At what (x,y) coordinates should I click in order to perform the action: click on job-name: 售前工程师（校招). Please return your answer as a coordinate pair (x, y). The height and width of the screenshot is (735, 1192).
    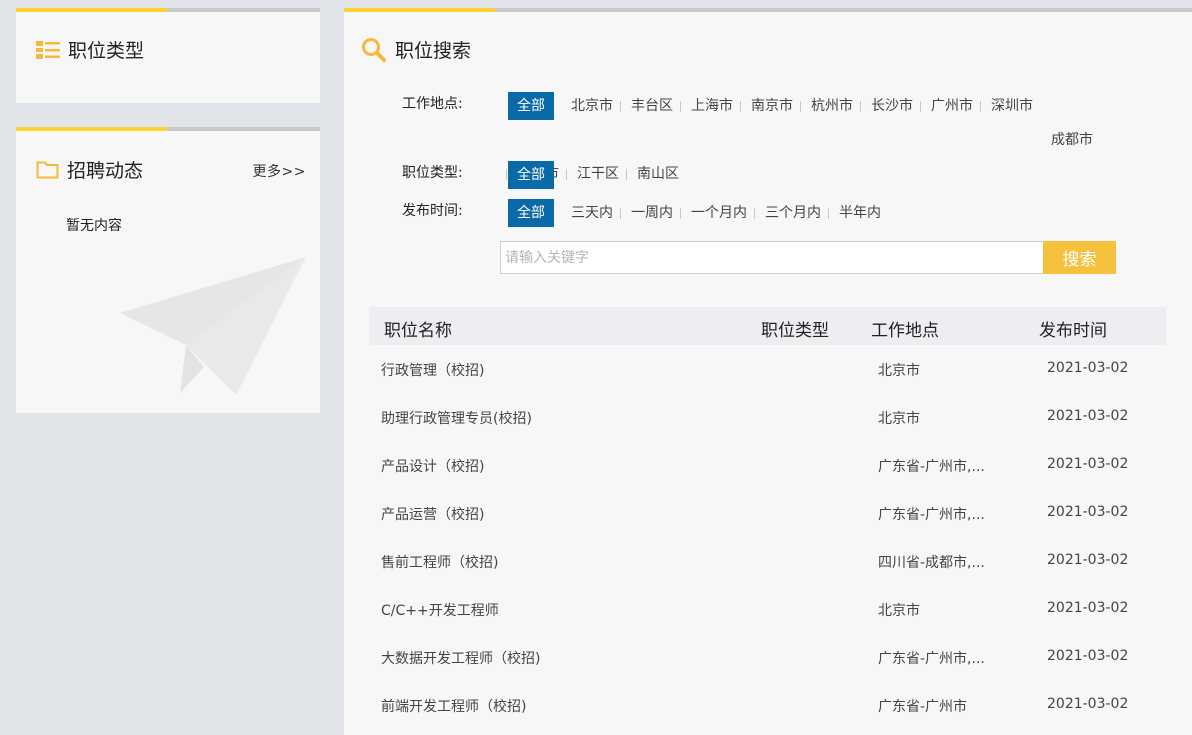
    Looking at the image, I should click on (439, 562).